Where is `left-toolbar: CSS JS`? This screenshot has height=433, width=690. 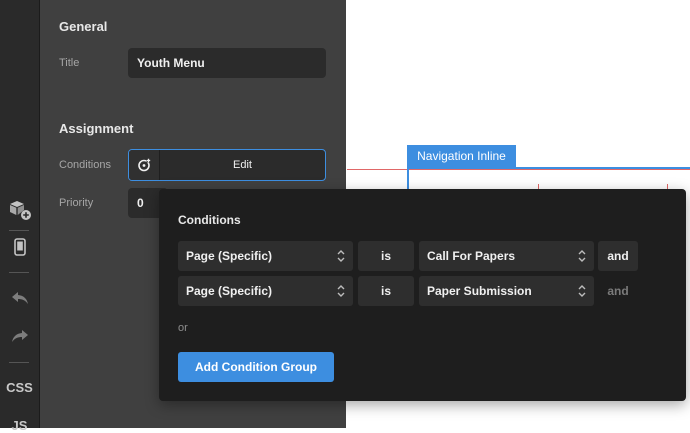 left-toolbar: CSS JS is located at coordinates (20, 216).